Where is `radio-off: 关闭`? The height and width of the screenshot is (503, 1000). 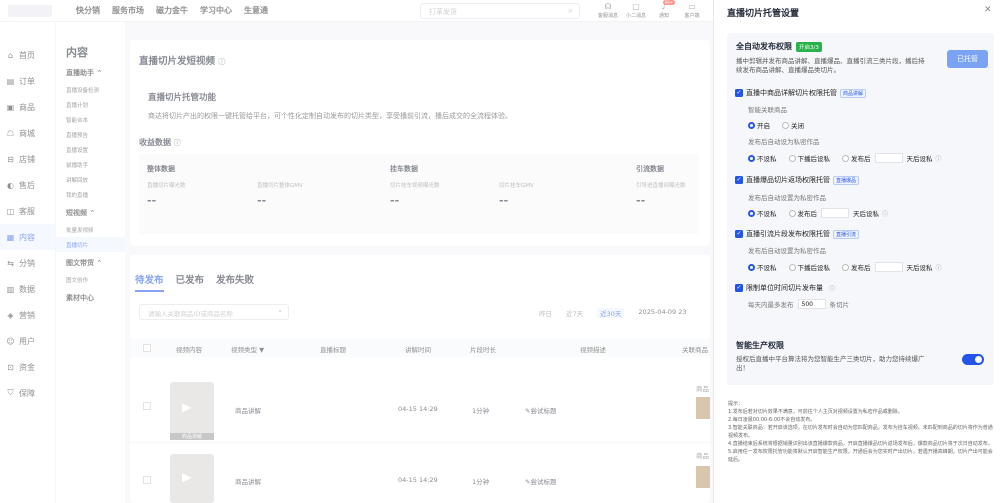
radio-off: 关闭 is located at coordinates (793, 125).